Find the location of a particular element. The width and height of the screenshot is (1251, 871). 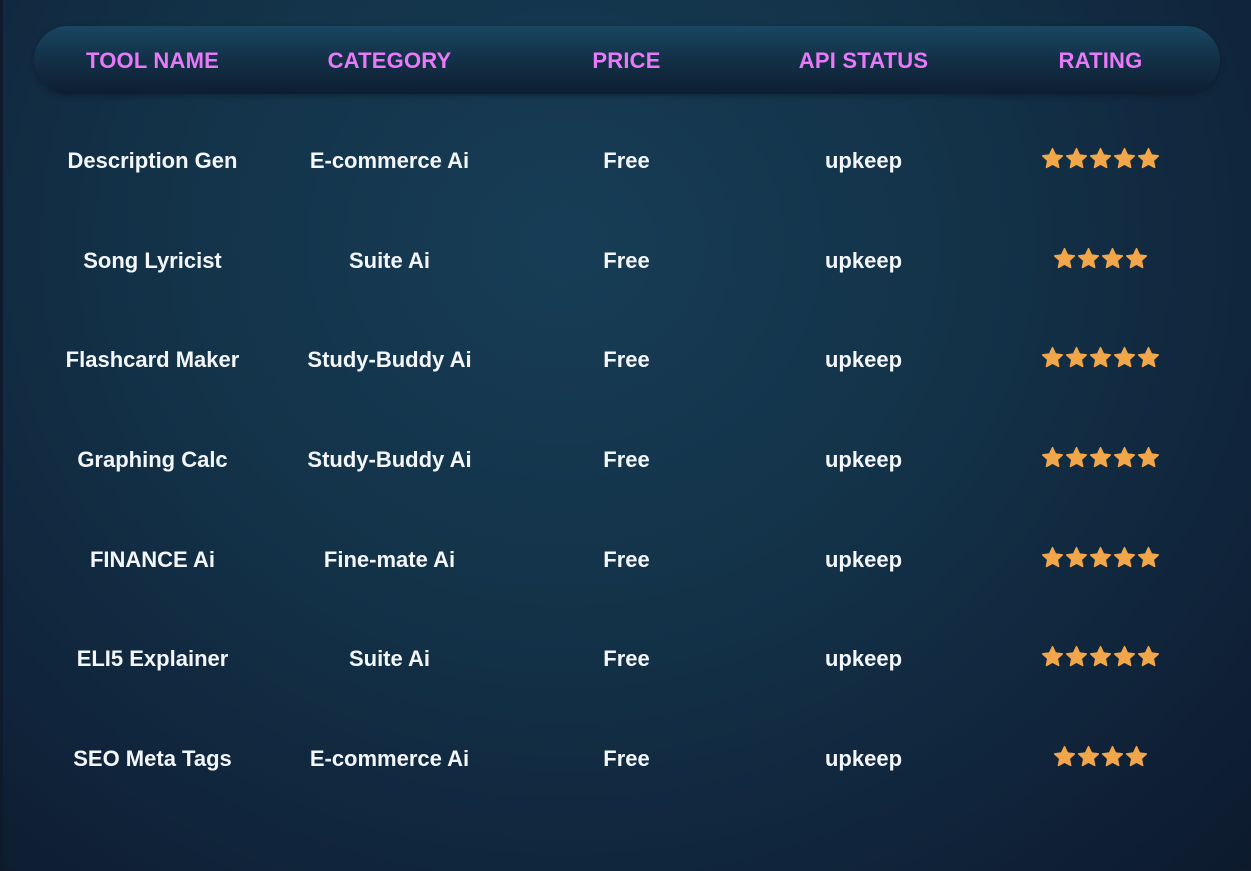

table-row: Graphing Calc Study-Buddy Ai Free upkeep is located at coordinates (627, 460).